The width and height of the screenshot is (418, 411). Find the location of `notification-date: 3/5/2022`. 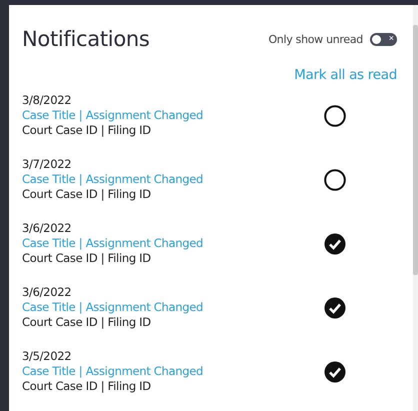

notification-date: 3/5/2022 is located at coordinates (47, 356).